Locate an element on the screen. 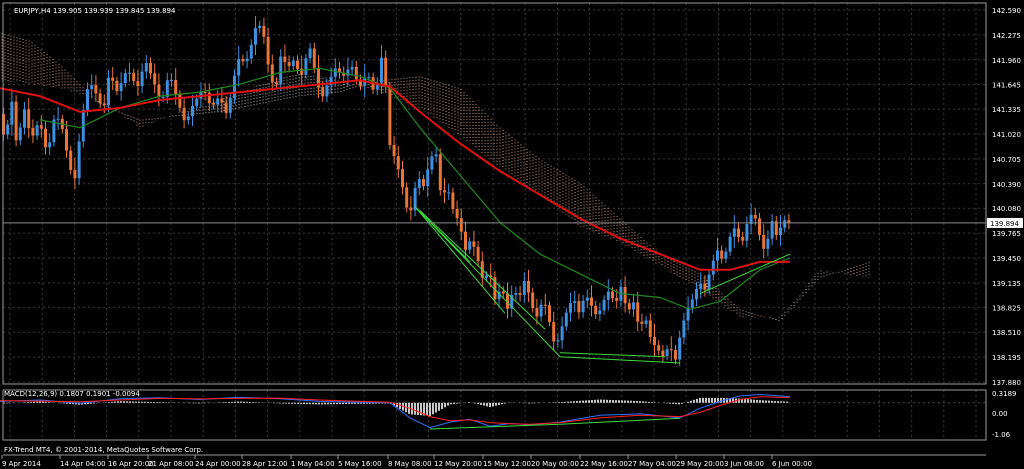  x-tick-label: 15 May 12:00 is located at coordinates (507, 464).